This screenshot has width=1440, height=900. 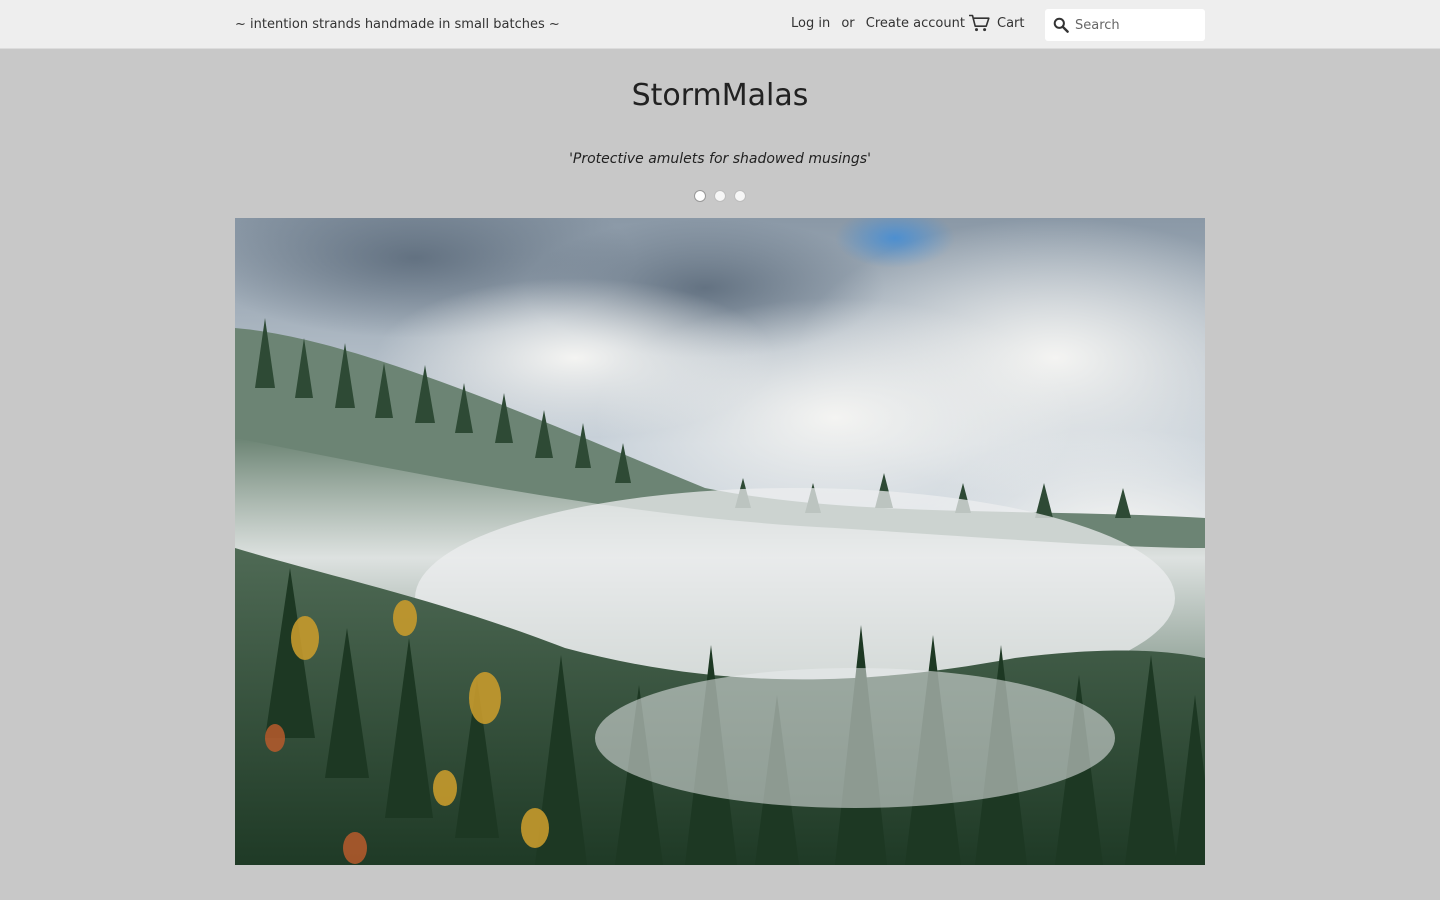 What do you see at coordinates (1011, 23) in the screenshot?
I see `cart-label: Cart` at bounding box center [1011, 23].